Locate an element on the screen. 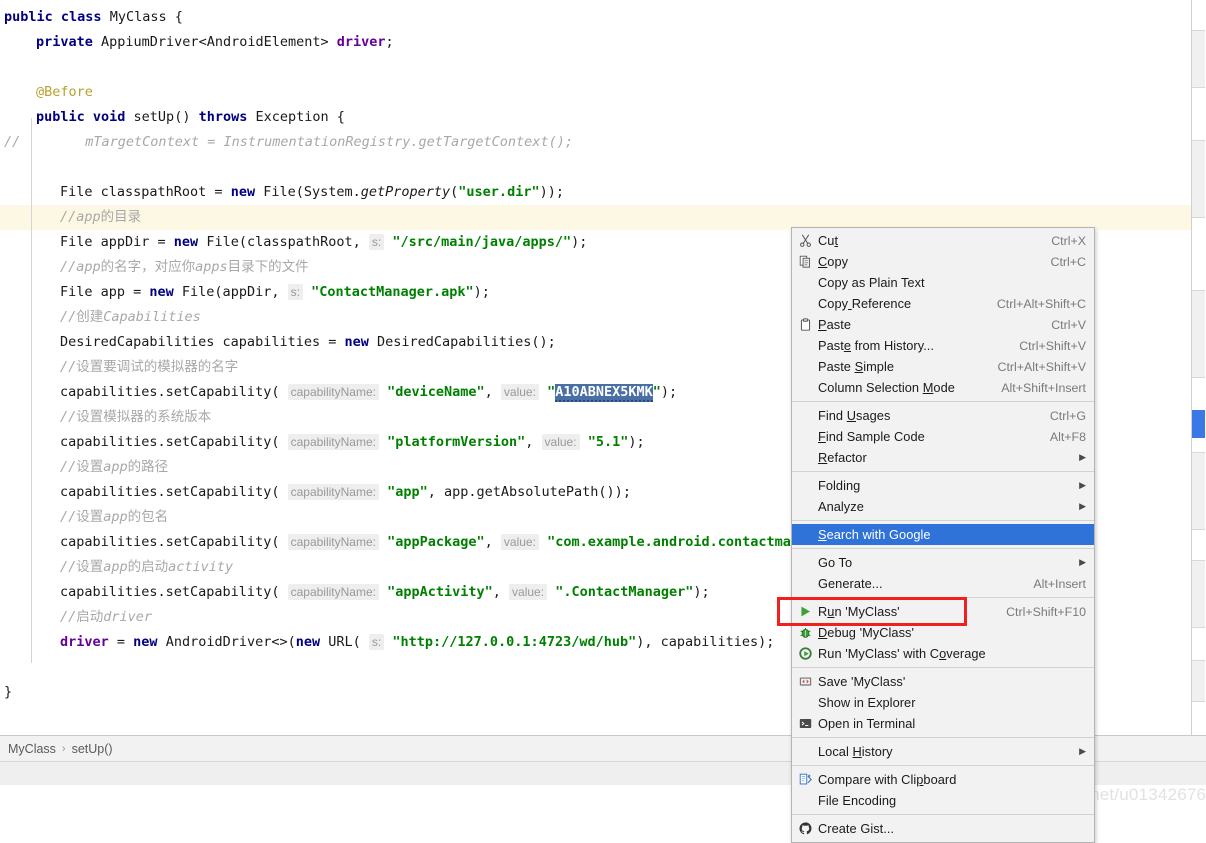  code-token: apps is located at coordinates (211, 267).